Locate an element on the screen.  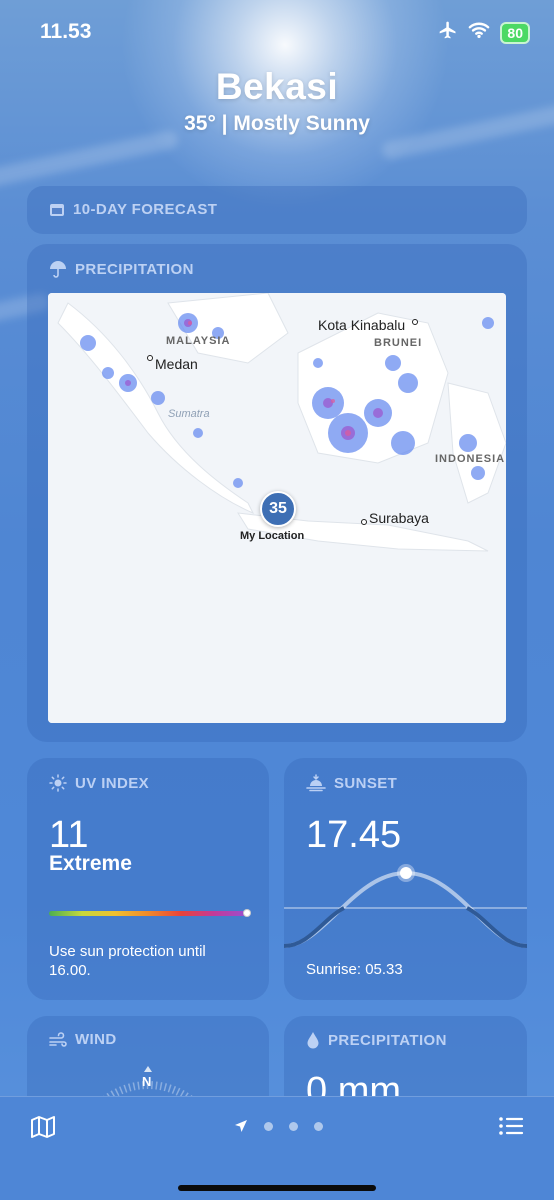
sunrise-time: Sunrise: 05.33 is located at coordinates (354, 969).